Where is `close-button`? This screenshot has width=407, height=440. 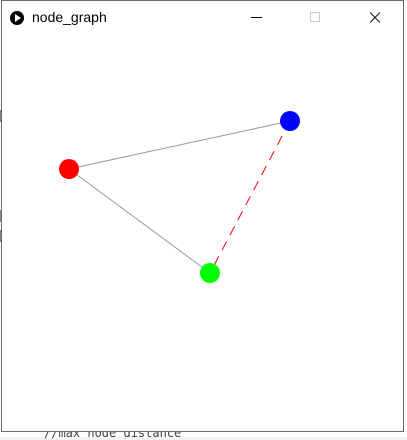 close-button is located at coordinates (374, 18).